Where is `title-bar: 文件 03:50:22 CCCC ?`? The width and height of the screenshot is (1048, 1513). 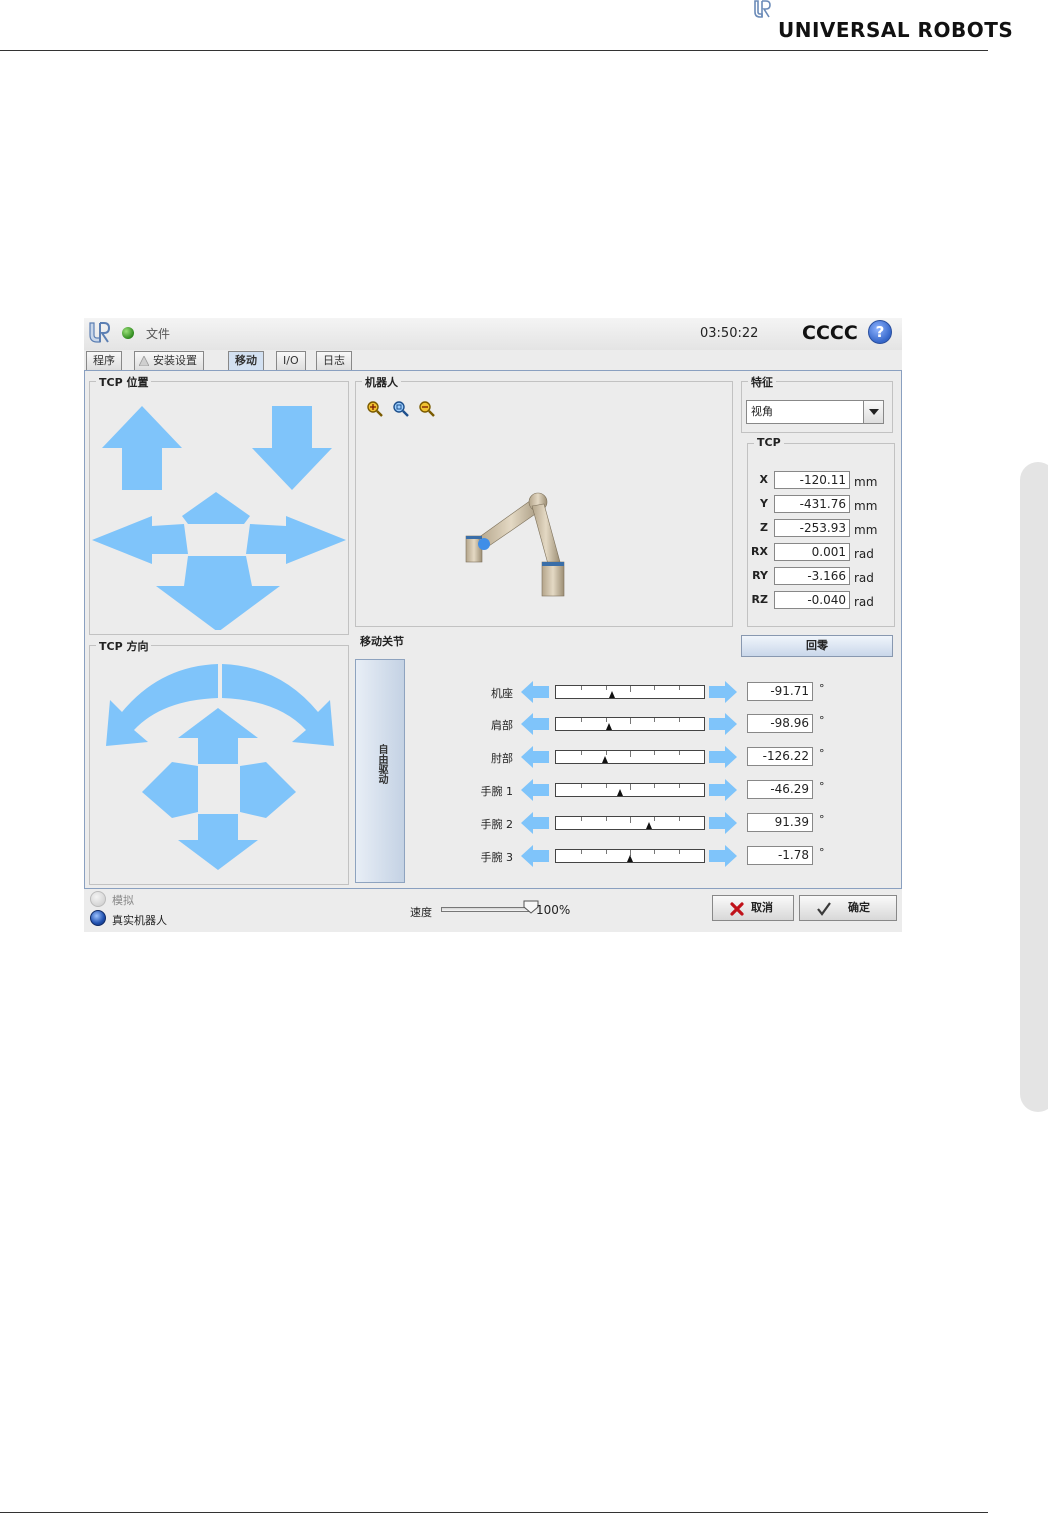
title-bar: 文件 03:50:22 CCCC ? is located at coordinates (493, 334).